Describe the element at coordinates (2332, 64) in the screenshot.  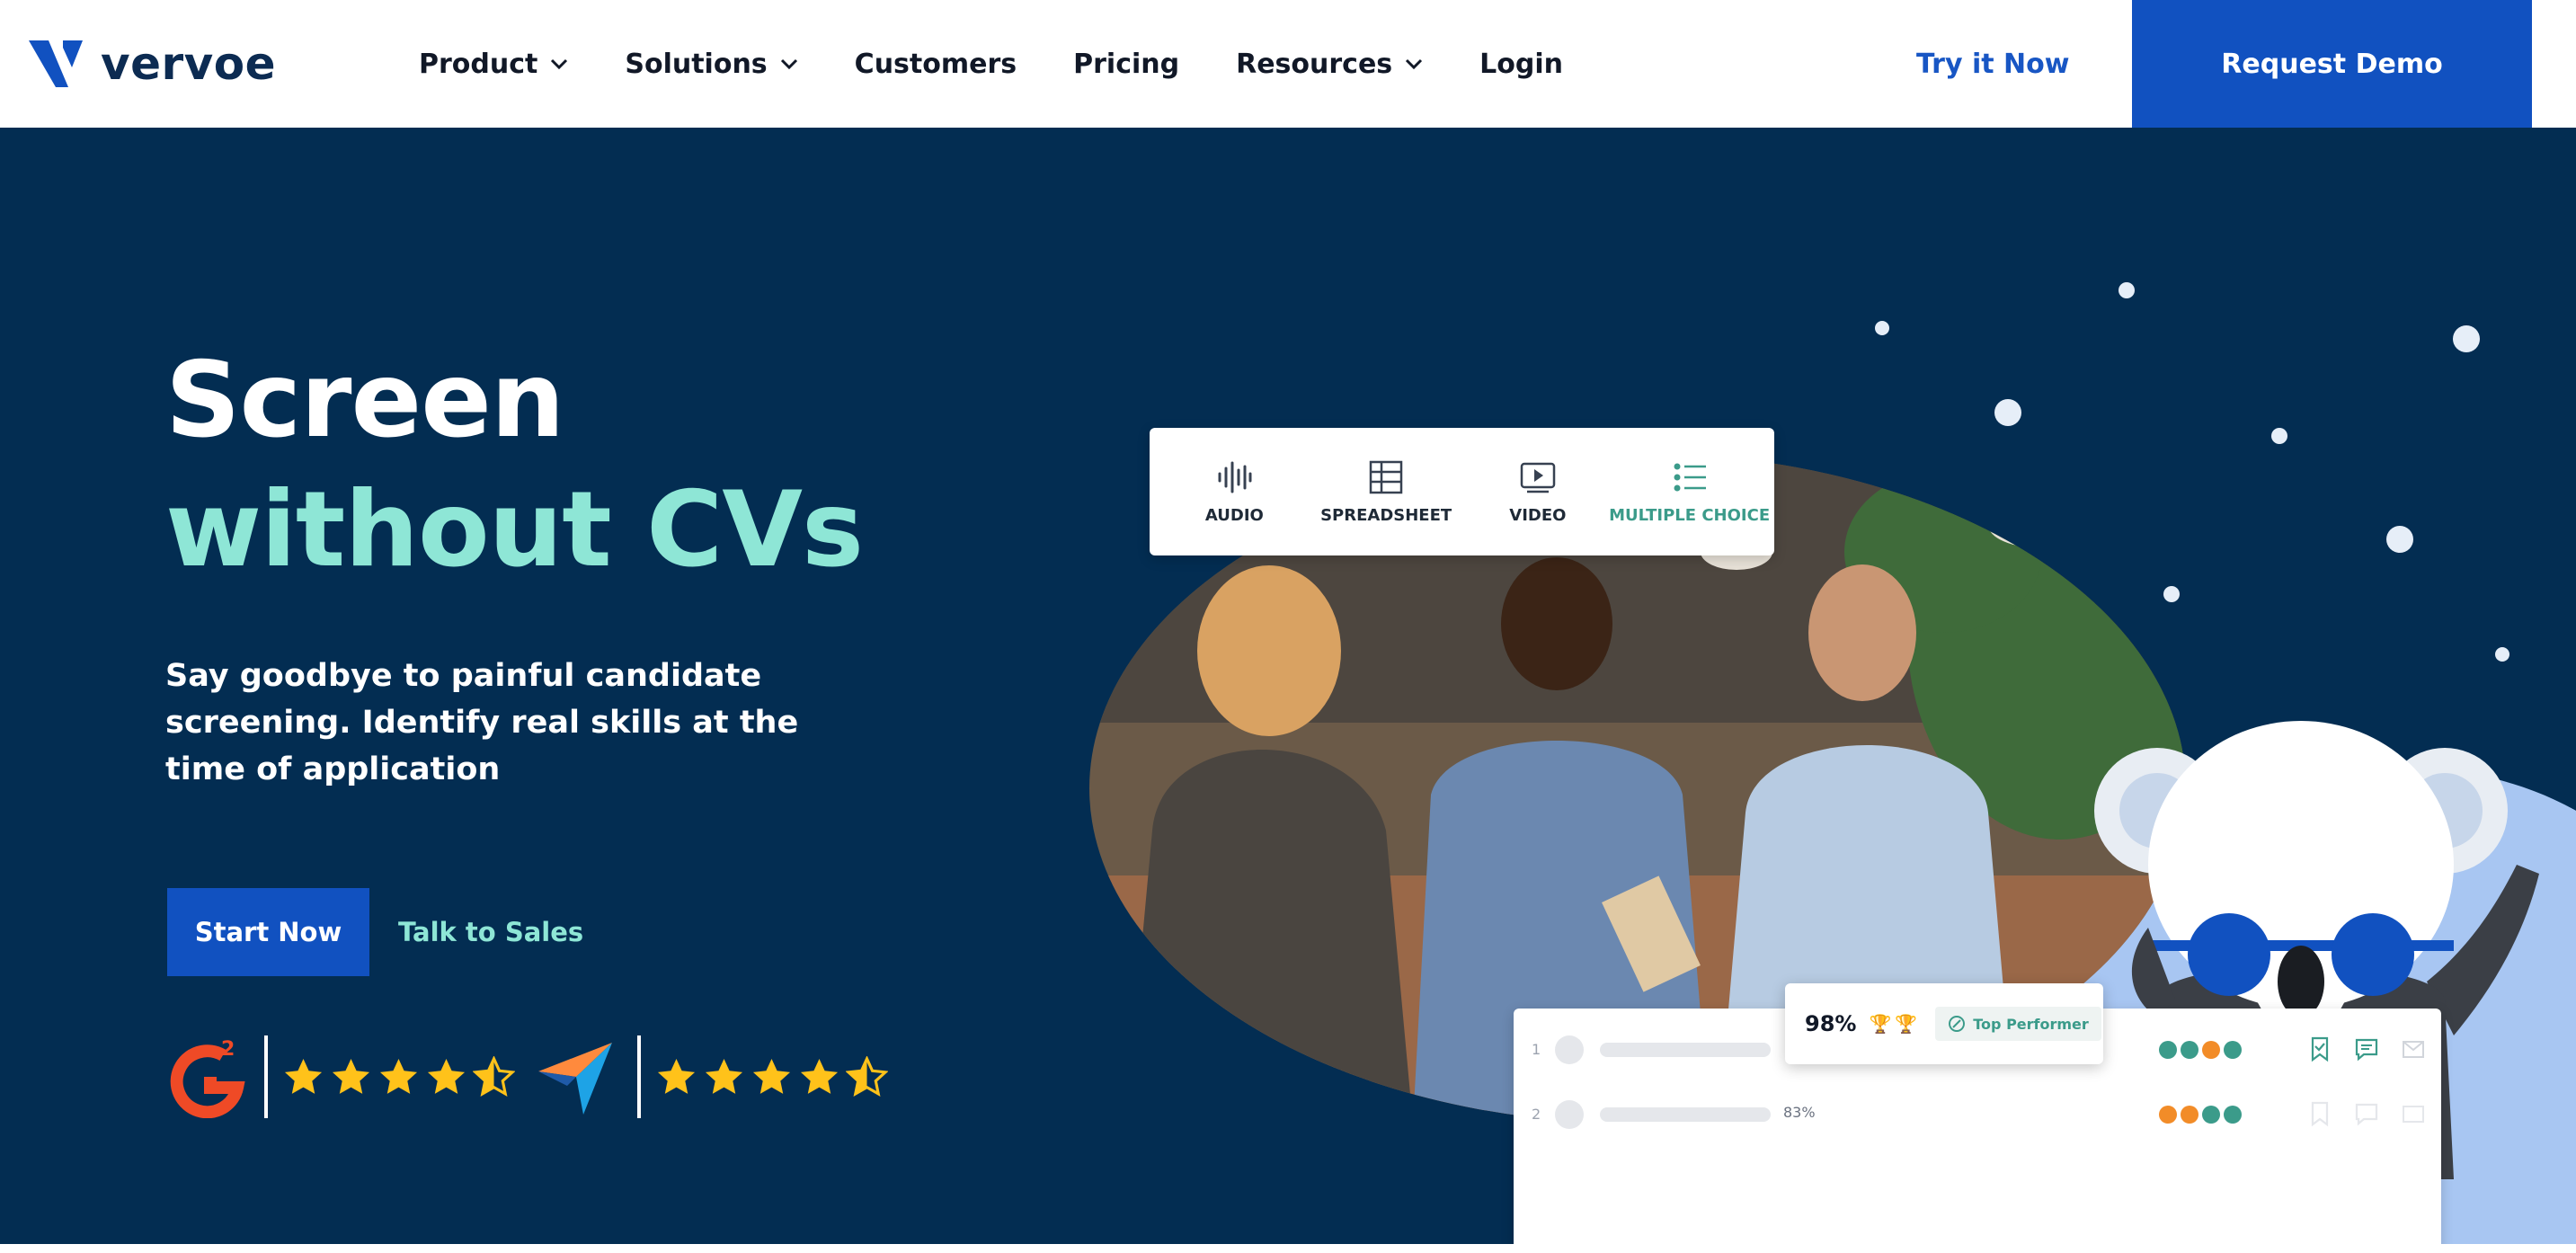
I see `request-demo-button: Request Demo` at that location.